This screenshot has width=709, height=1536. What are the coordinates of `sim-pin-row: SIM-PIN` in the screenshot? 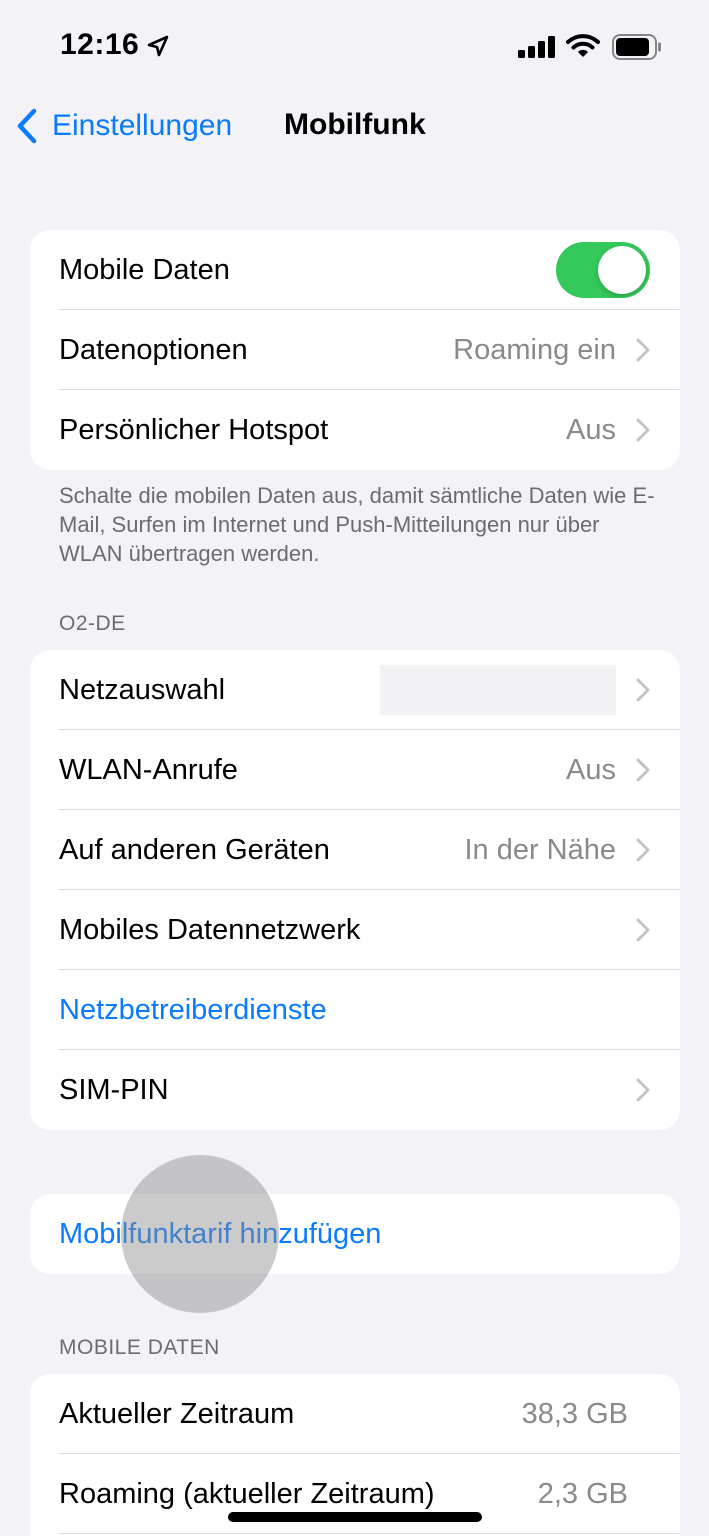 It's located at (355, 1090).